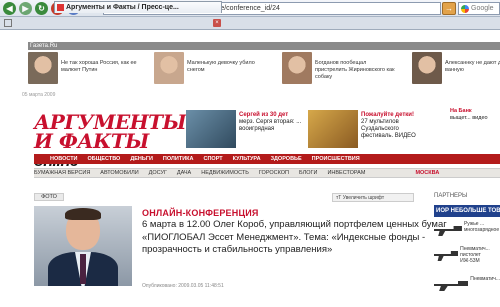 This screenshot has width=500, height=307. Describe the element at coordinates (250, 23) in the screenshot. I see `tab-bar` at that location.